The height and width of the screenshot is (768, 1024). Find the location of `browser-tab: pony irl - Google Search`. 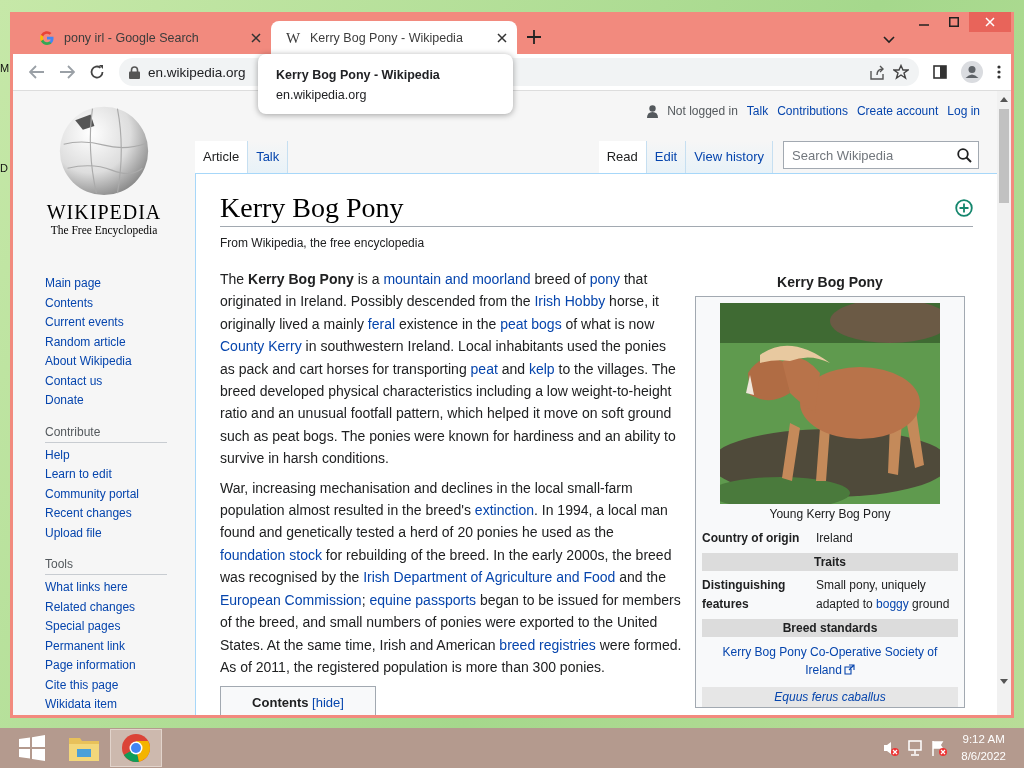

browser-tab: pony irl - Google Search is located at coordinates (148, 37).